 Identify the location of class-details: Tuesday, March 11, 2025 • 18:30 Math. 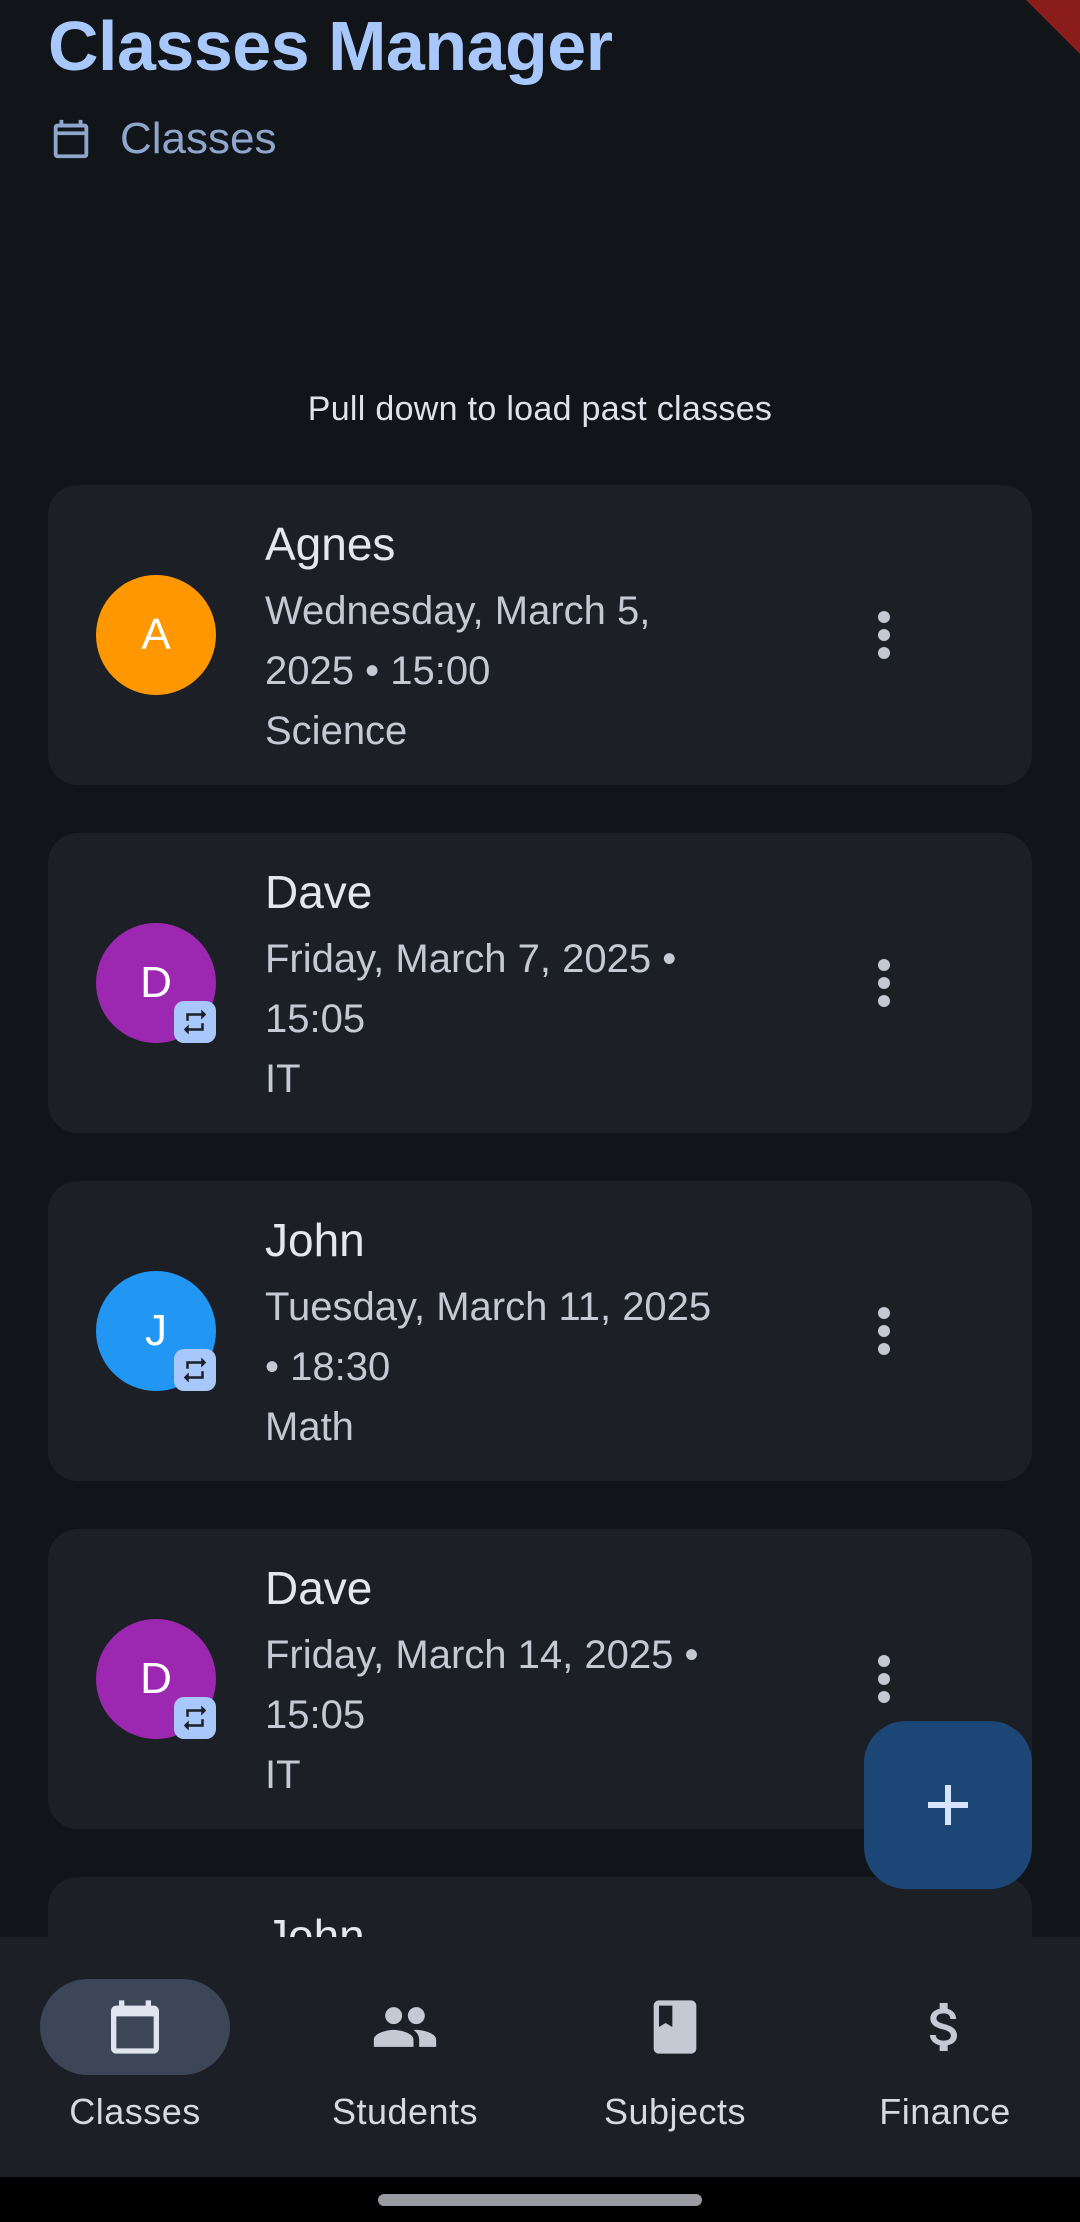
(515, 1367).